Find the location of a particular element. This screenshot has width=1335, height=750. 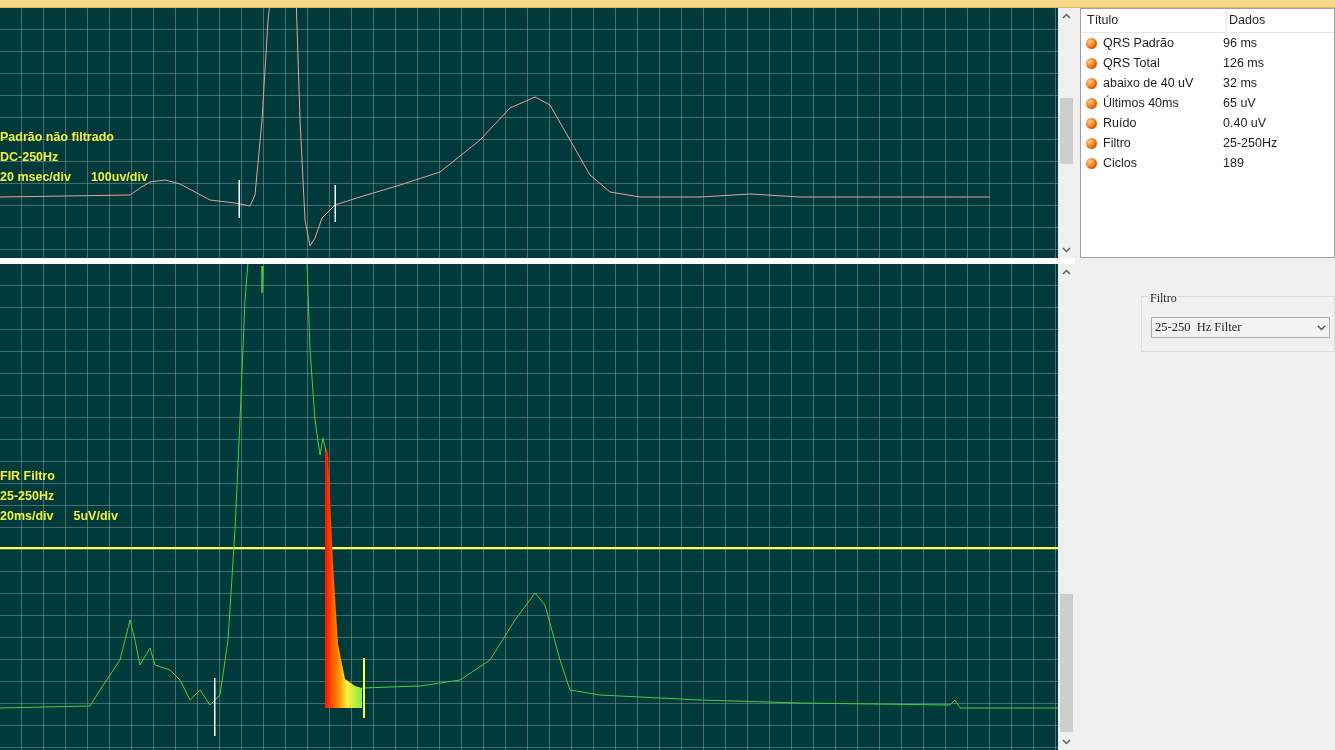

table-cell-text: 32 ms is located at coordinates (1240, 83).